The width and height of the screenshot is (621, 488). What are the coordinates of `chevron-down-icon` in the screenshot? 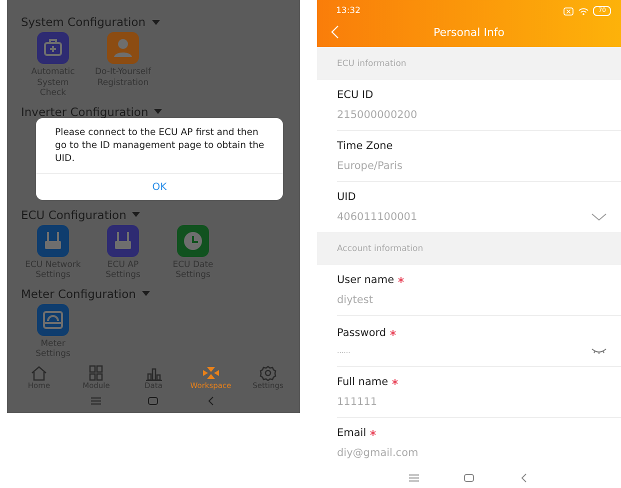 It's located at (599, 217).